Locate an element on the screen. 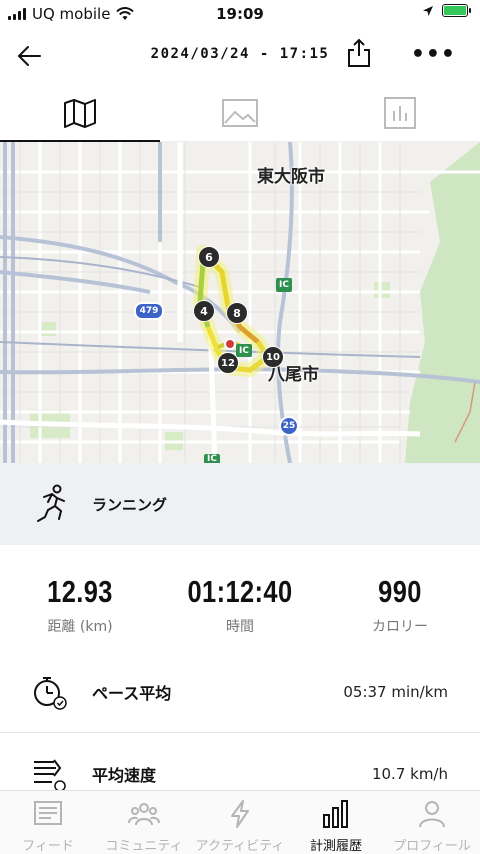 The width and height of the screenshot is (480, 854). duration-label: 時間 is located at coordinates (240, 627).